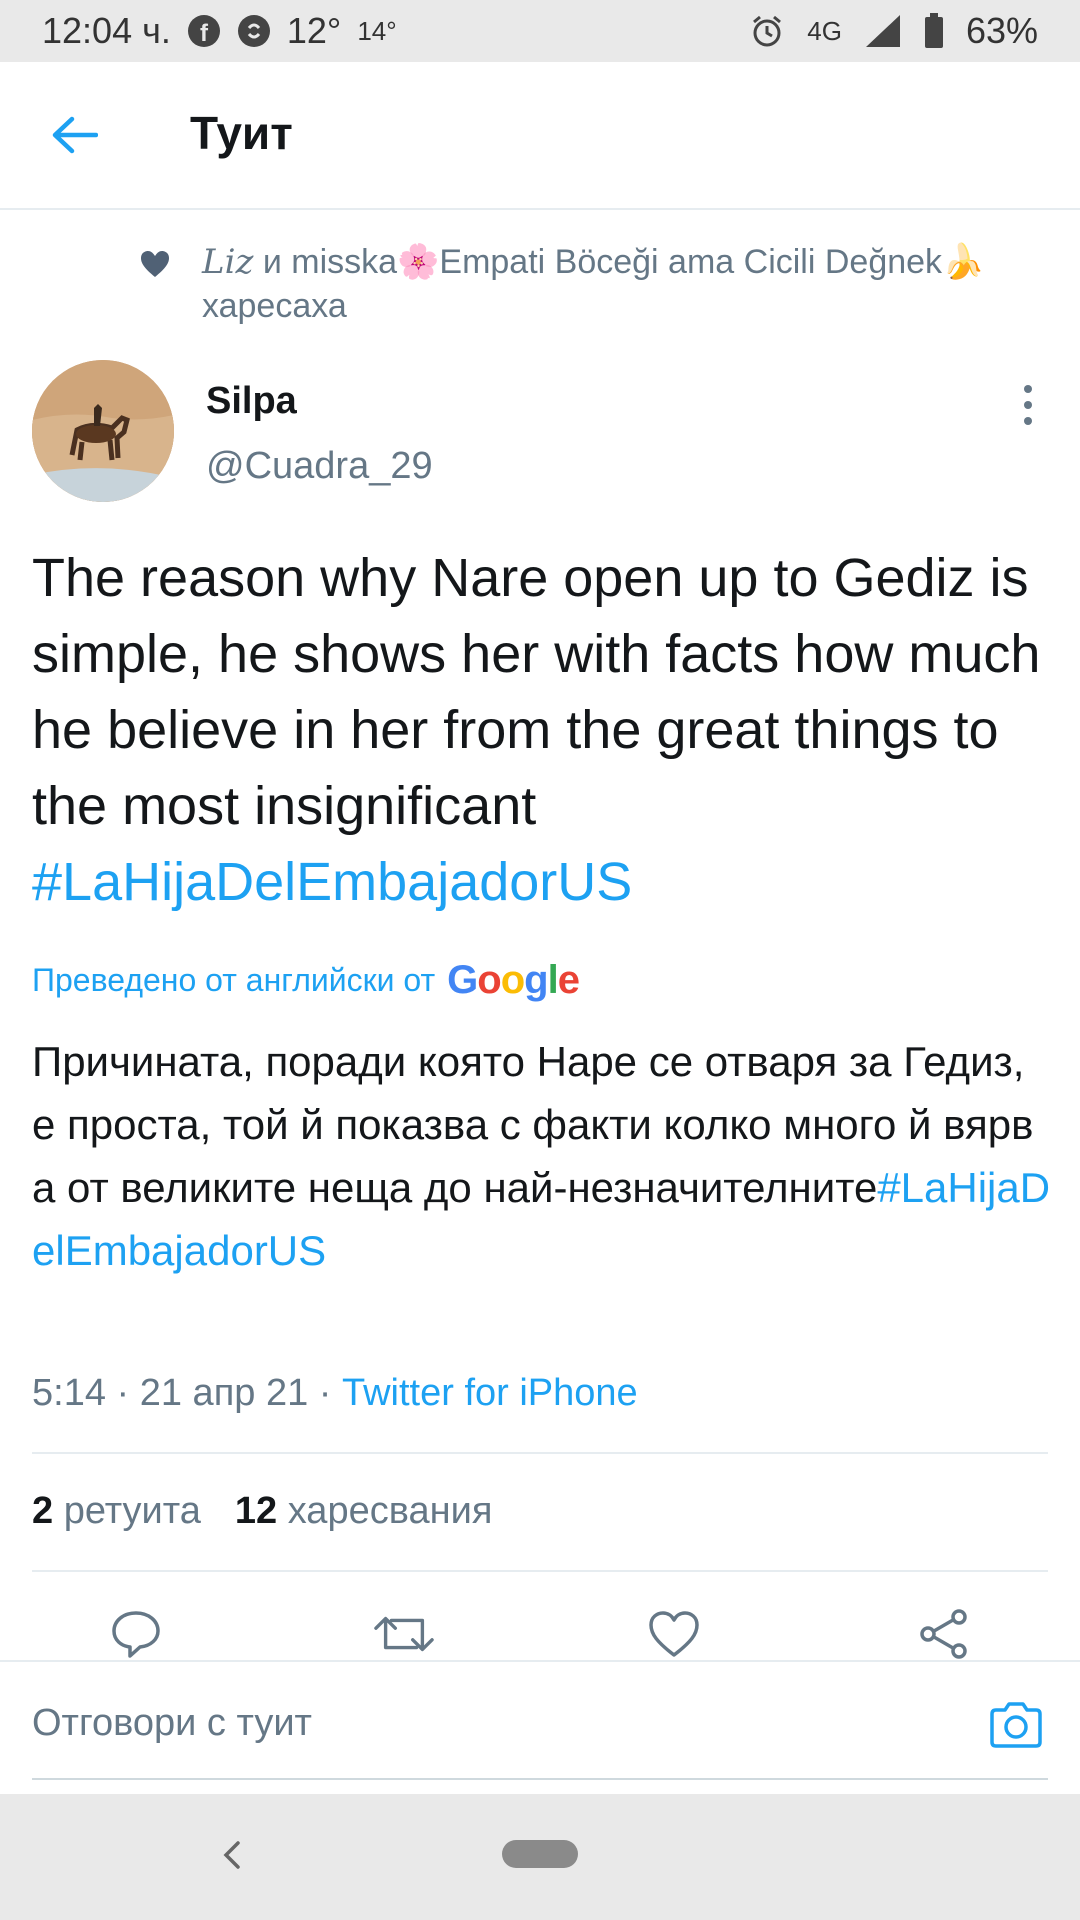 This screenshot has height=1920, width=1080. I want to click on camera-button, so click(1016, 1725).